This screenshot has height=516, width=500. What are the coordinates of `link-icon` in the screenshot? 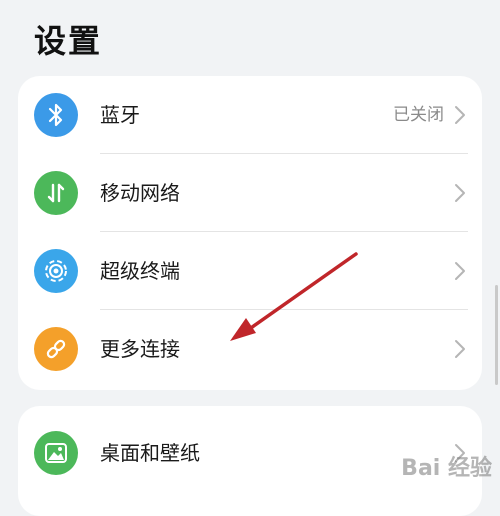 It's located at (56, 349).